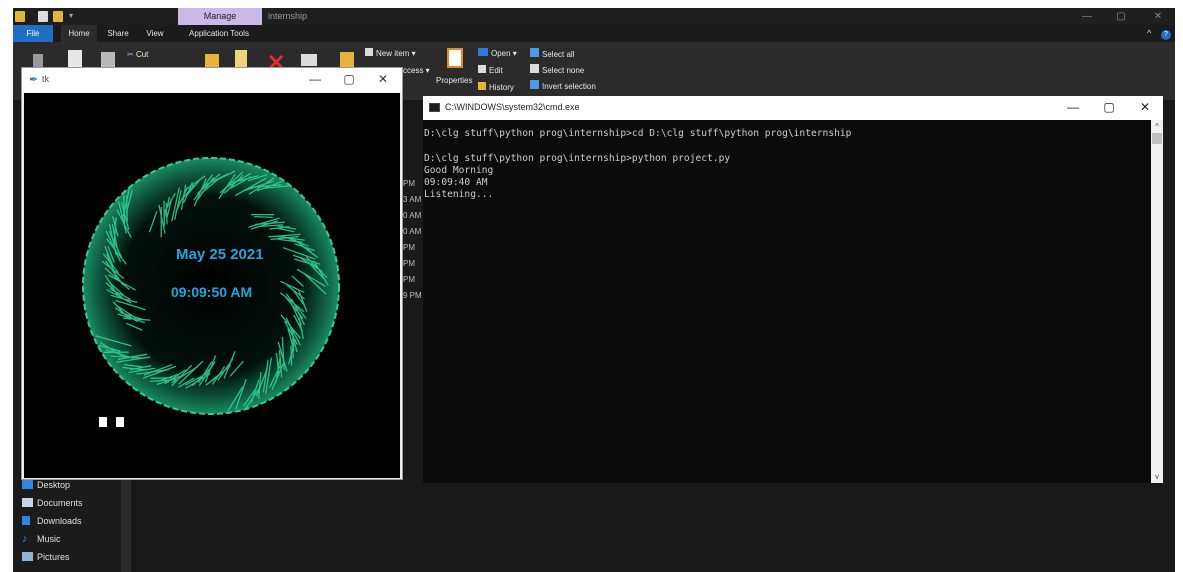  I want to click on nav-item-downloads: Downloads, so click(52, 521).